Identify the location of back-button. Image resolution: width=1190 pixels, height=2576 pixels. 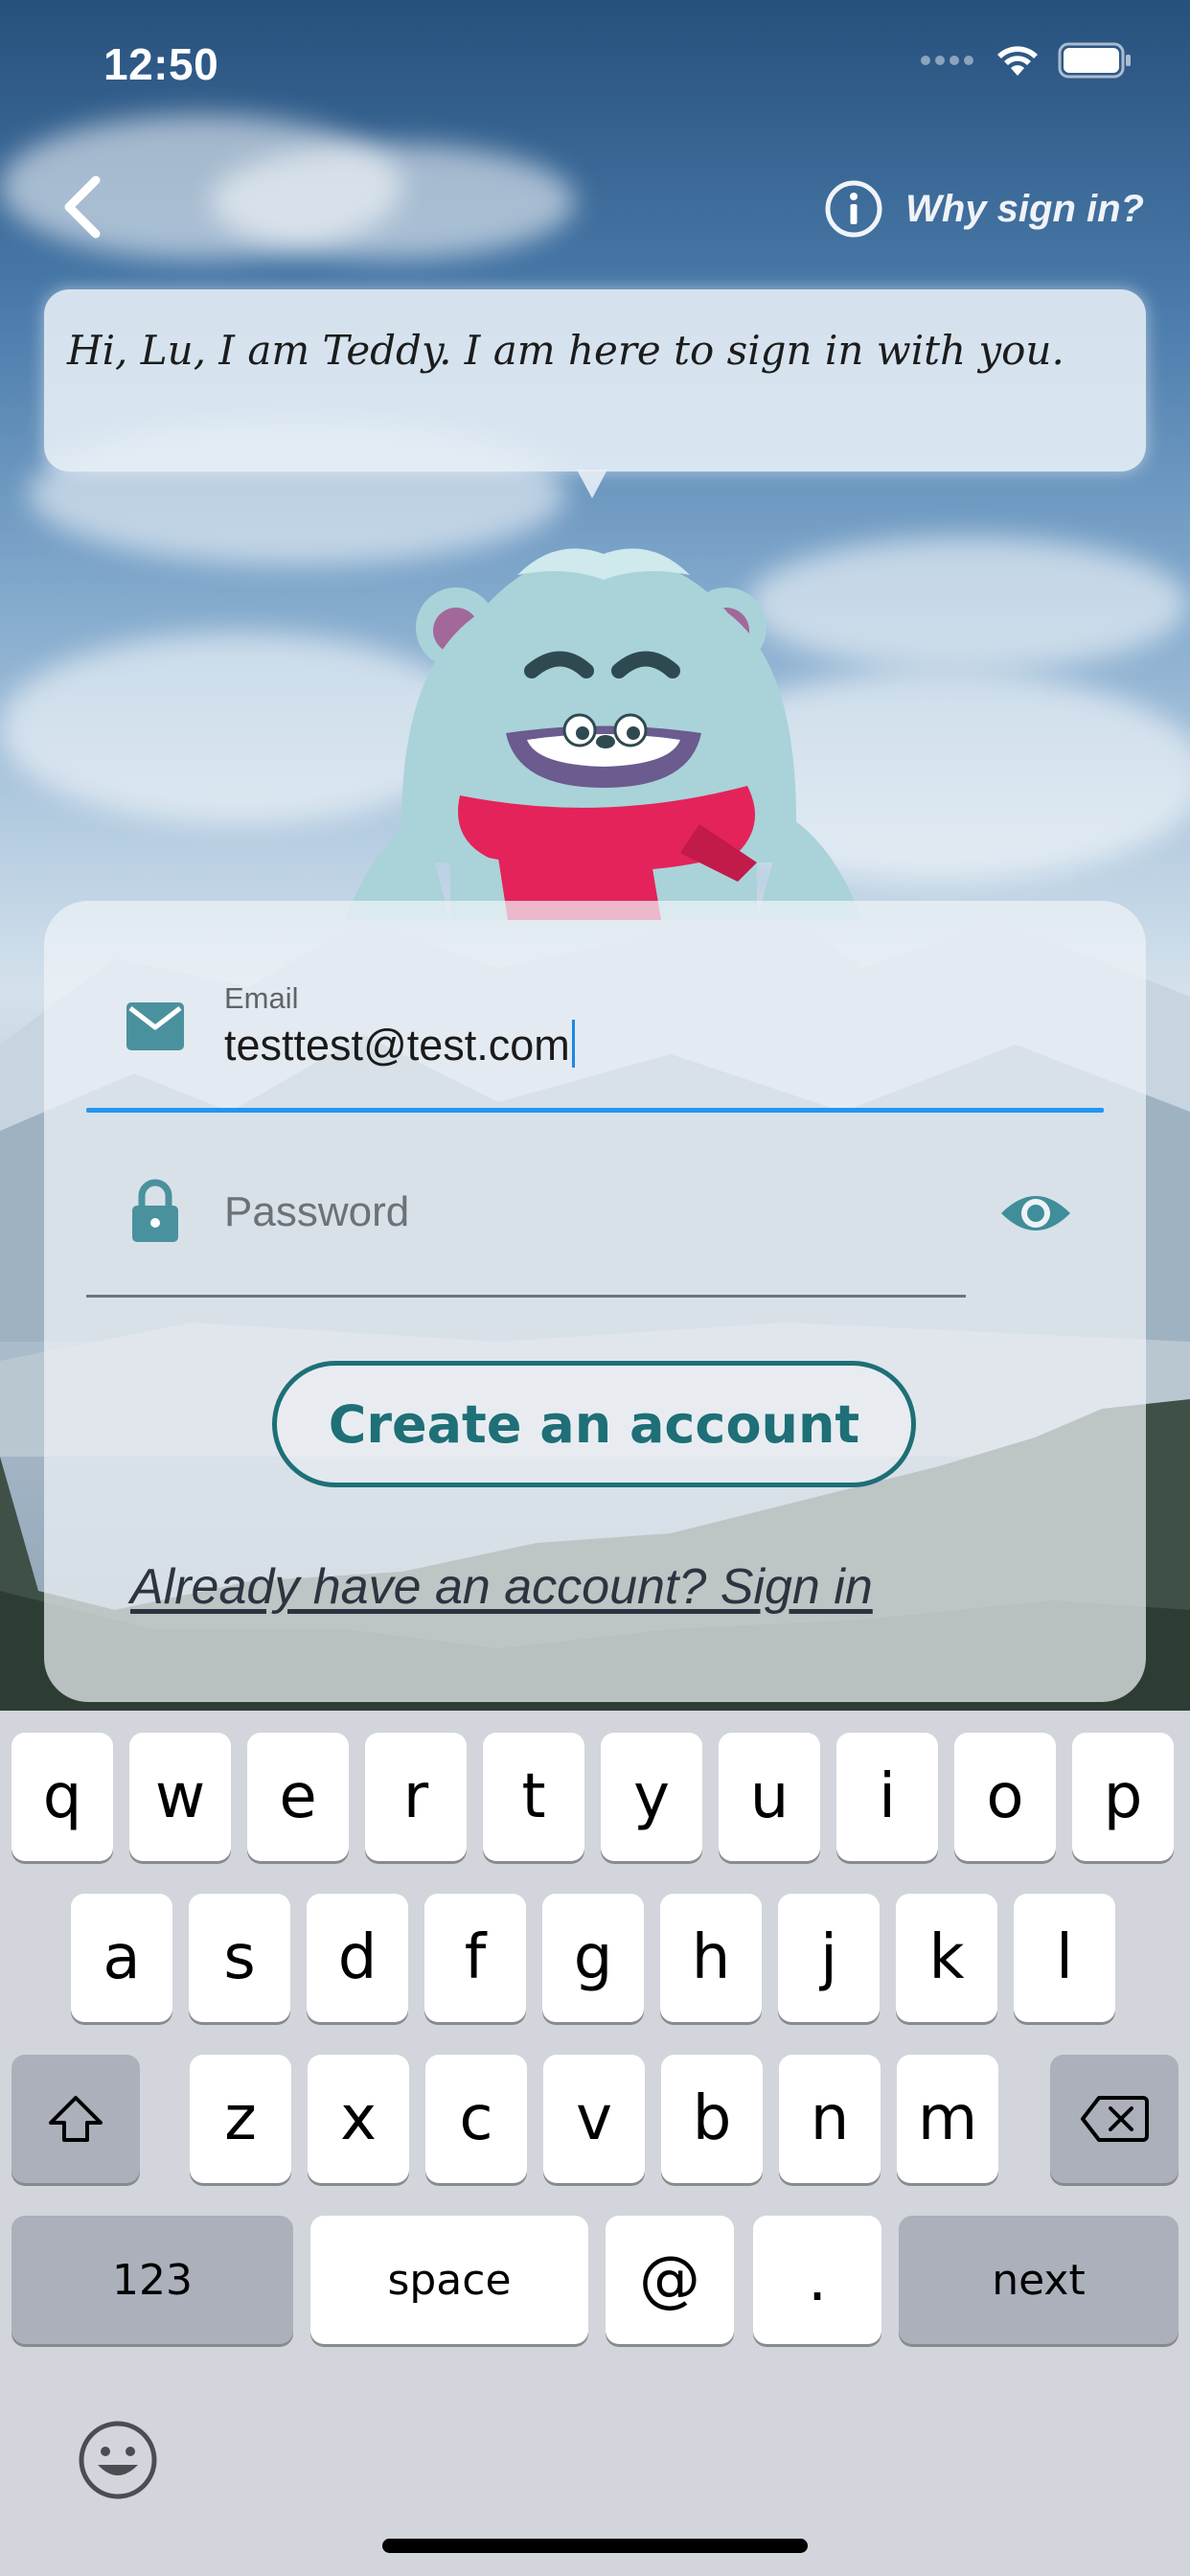
(83, 207).